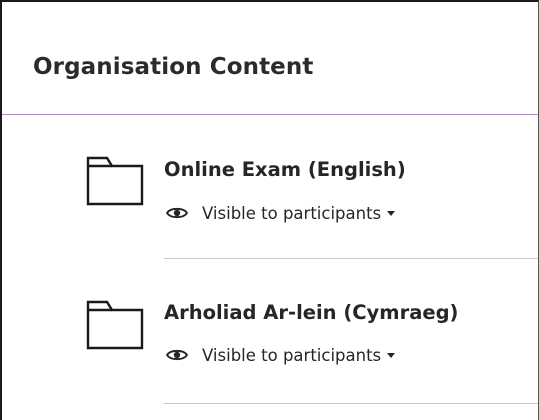 The width and height of the screenshot is (539, 420). What do you see at coordinates (173, 67) in the screenshot?
I see `page-title: Organisation Content` at bounding box center [173, 67].